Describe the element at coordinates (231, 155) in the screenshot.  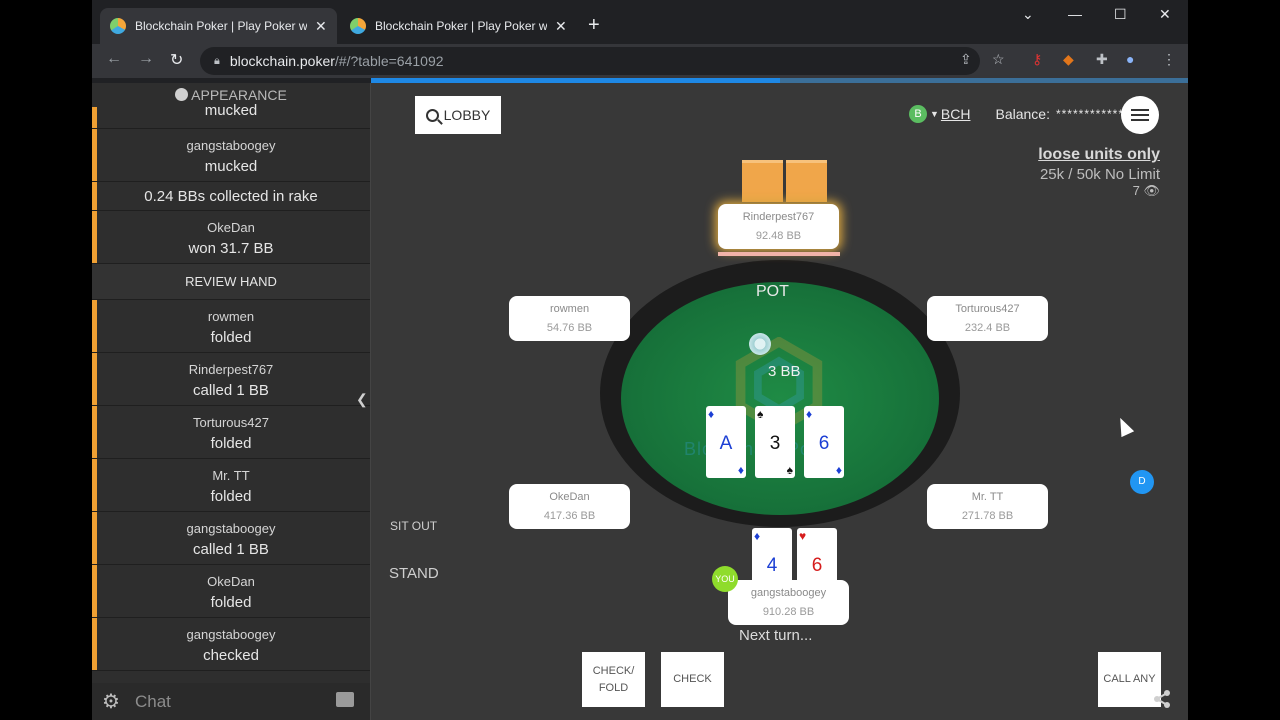
I see `log-item: gangstaboogey mucked` at that location.